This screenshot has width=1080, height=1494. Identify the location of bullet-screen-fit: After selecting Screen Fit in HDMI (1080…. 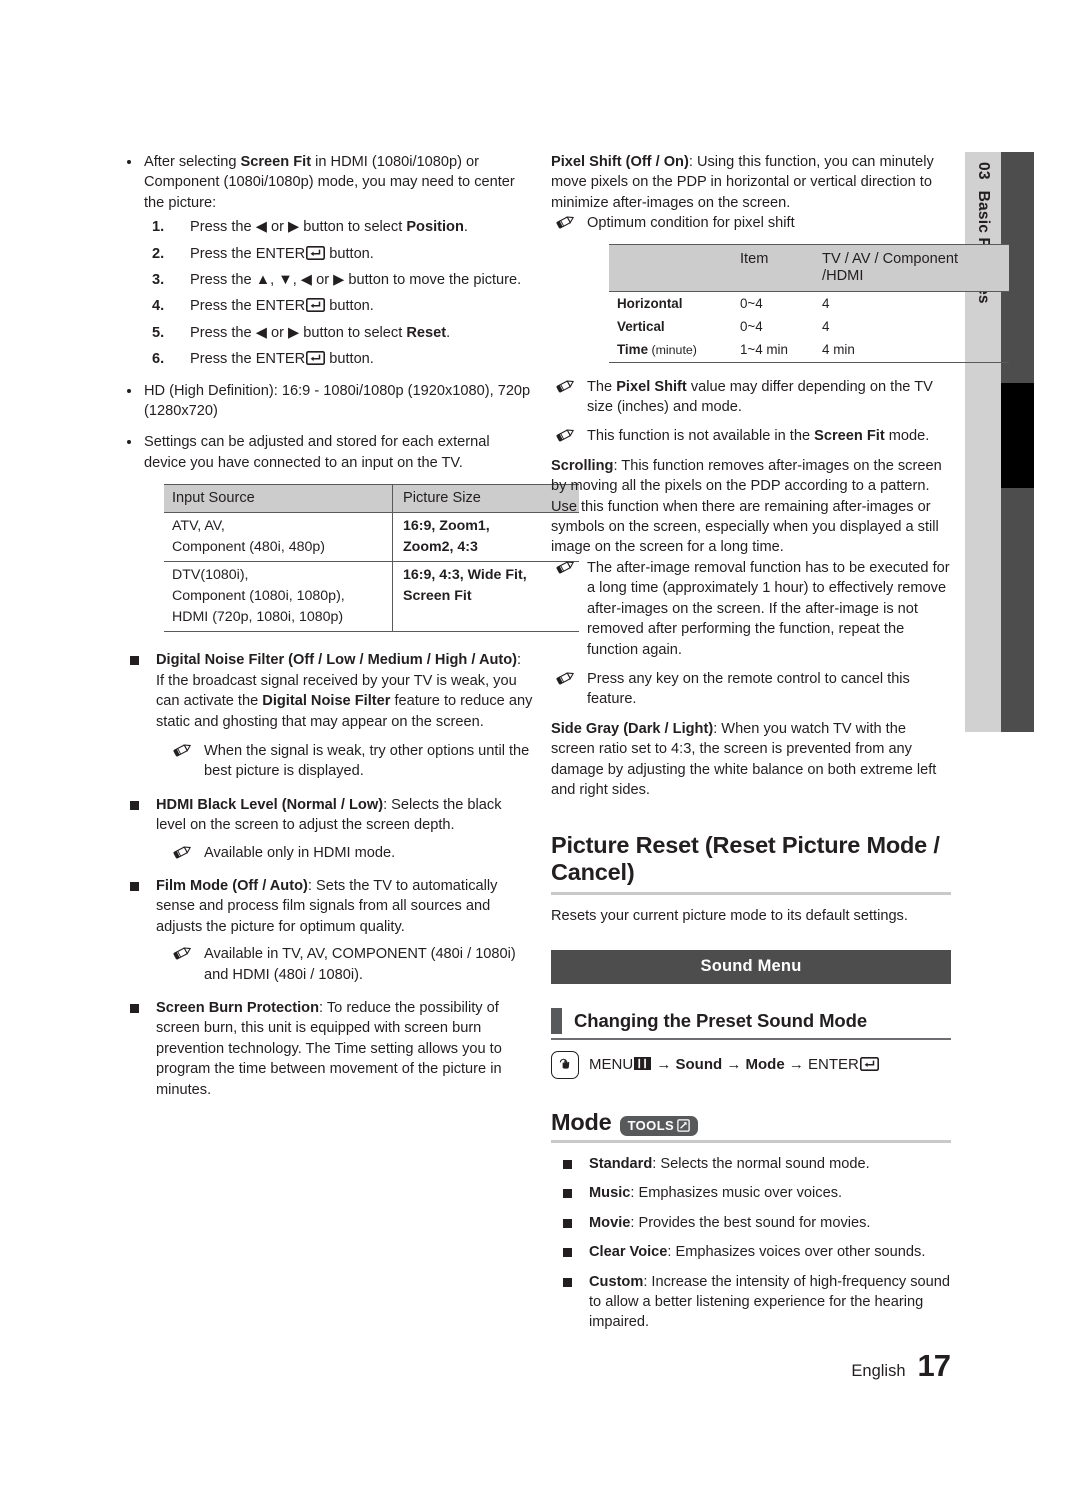
(325, 261).